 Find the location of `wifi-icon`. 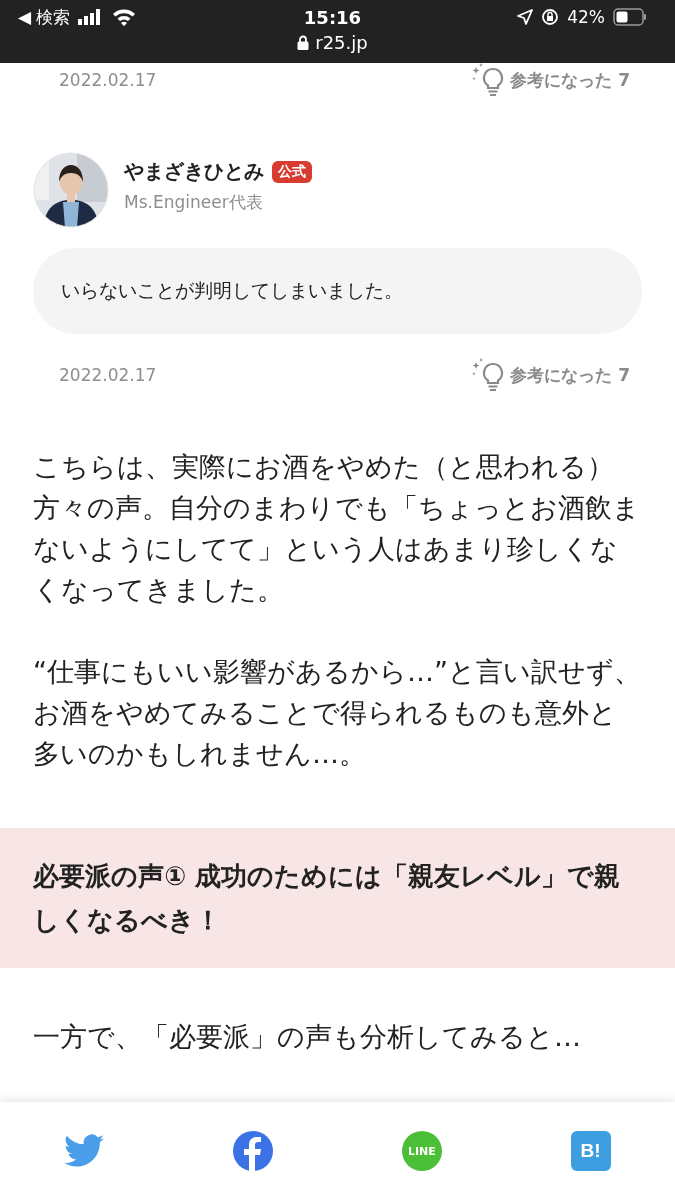

wifi-icon is located at coordinates (124, 17).